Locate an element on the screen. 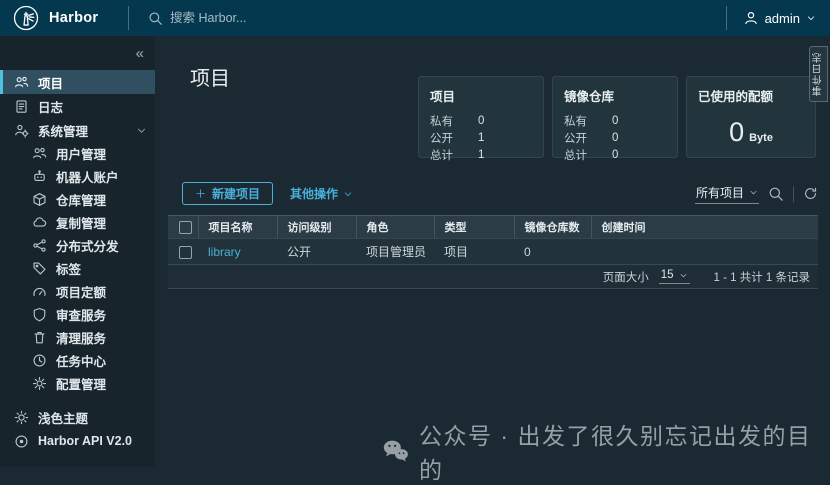 The height and width of the screenshot is (485, 830). sidebar-item-label: 项目 is located at coordinates (51, 83).